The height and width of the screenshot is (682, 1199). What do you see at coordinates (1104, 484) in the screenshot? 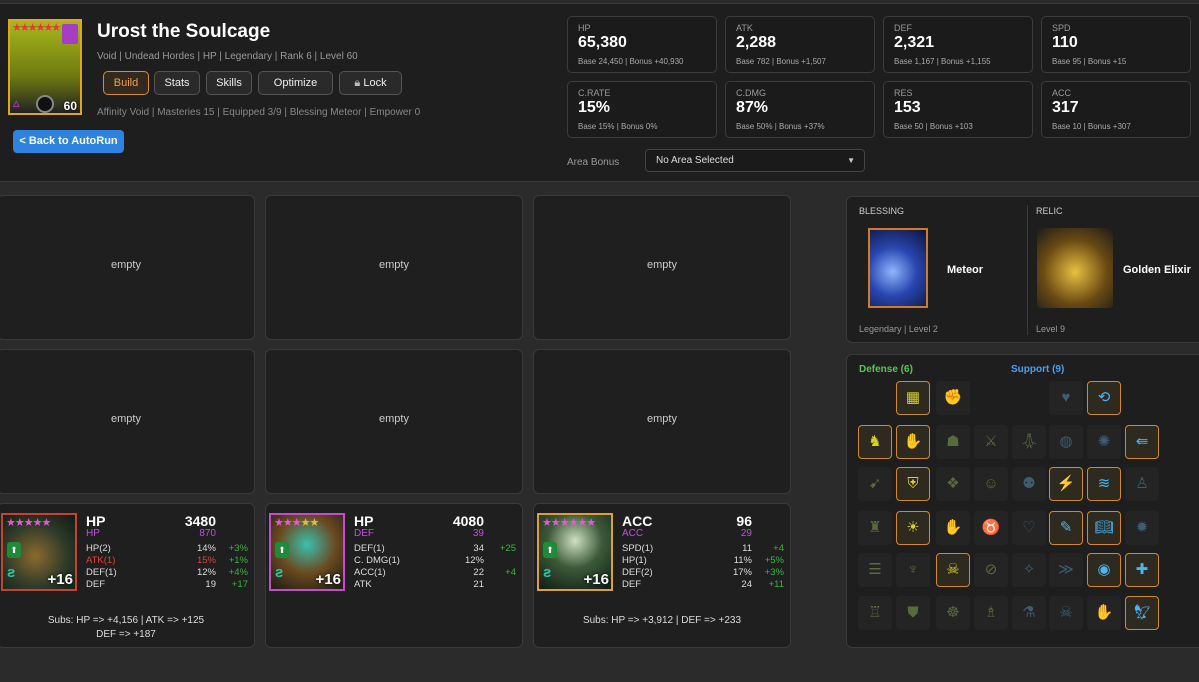
I see `mastery-icon: ≋` at bounding box center [1104, 484].